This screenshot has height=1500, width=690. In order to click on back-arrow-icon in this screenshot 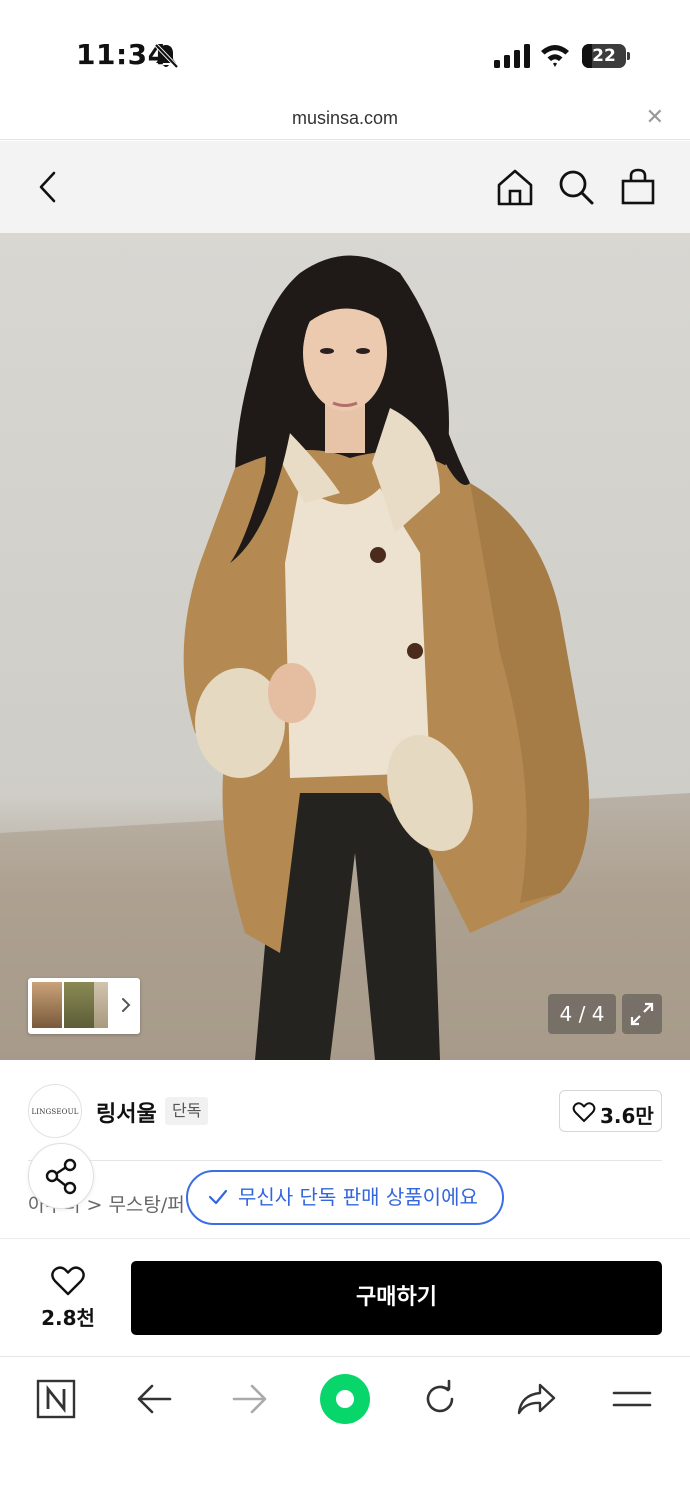, I will do `click(154, 1399)`.